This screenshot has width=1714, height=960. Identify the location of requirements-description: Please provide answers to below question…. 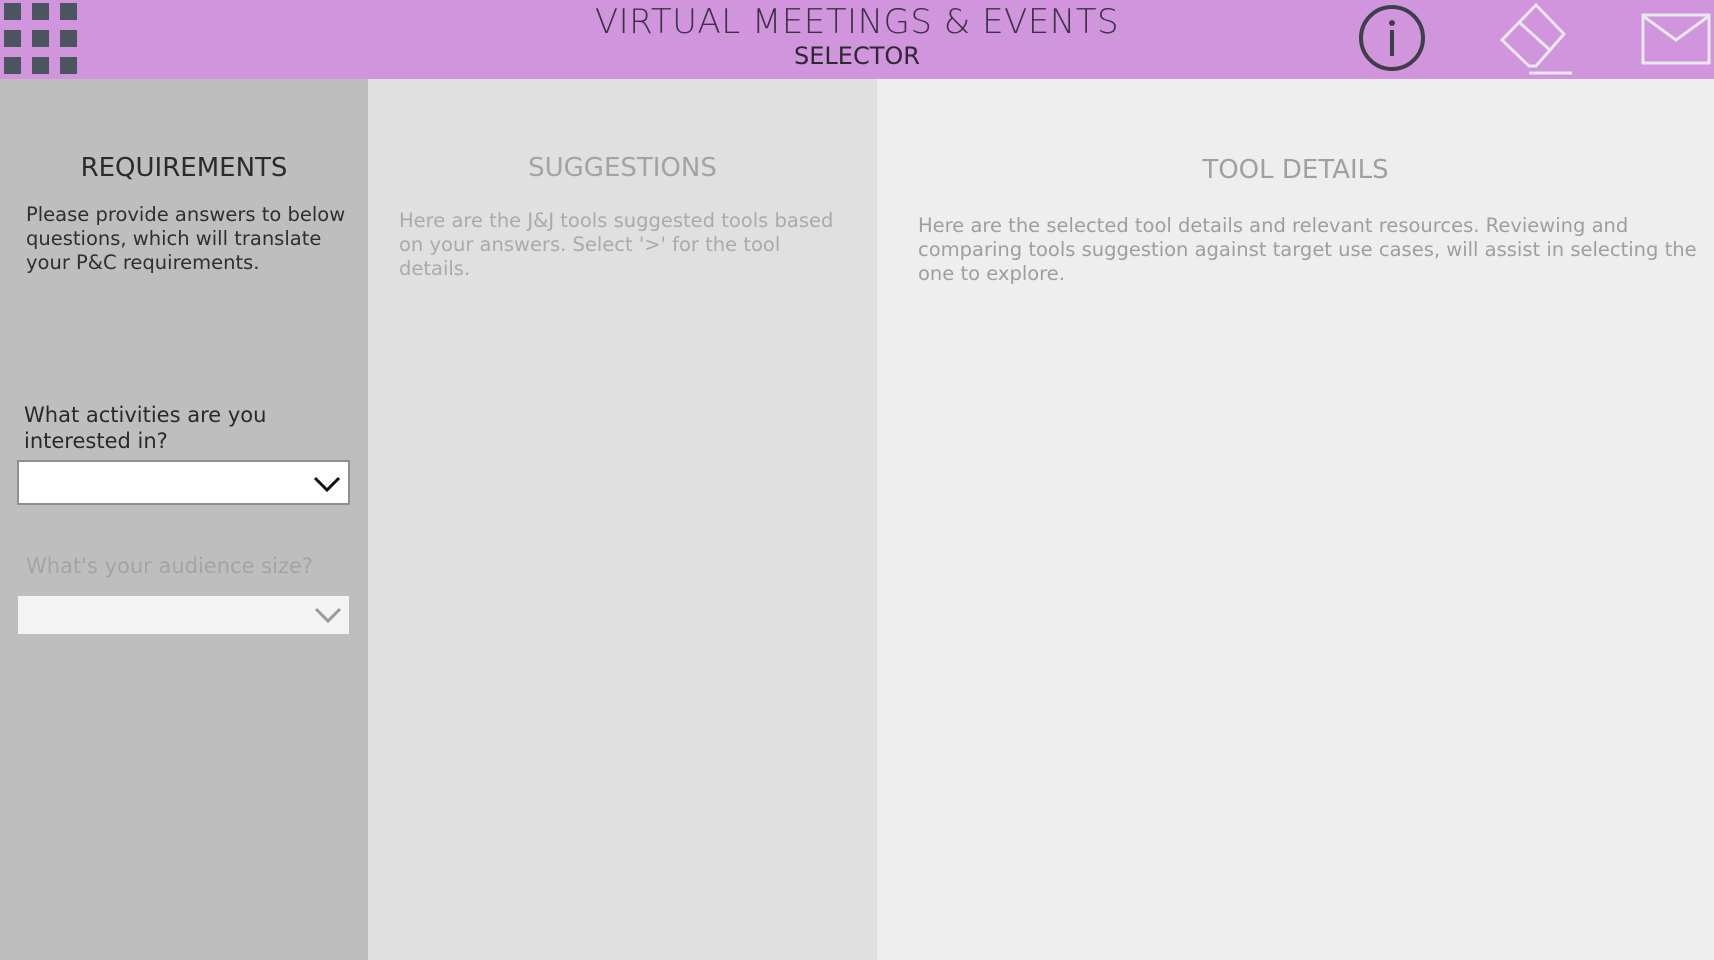
(186, 238).